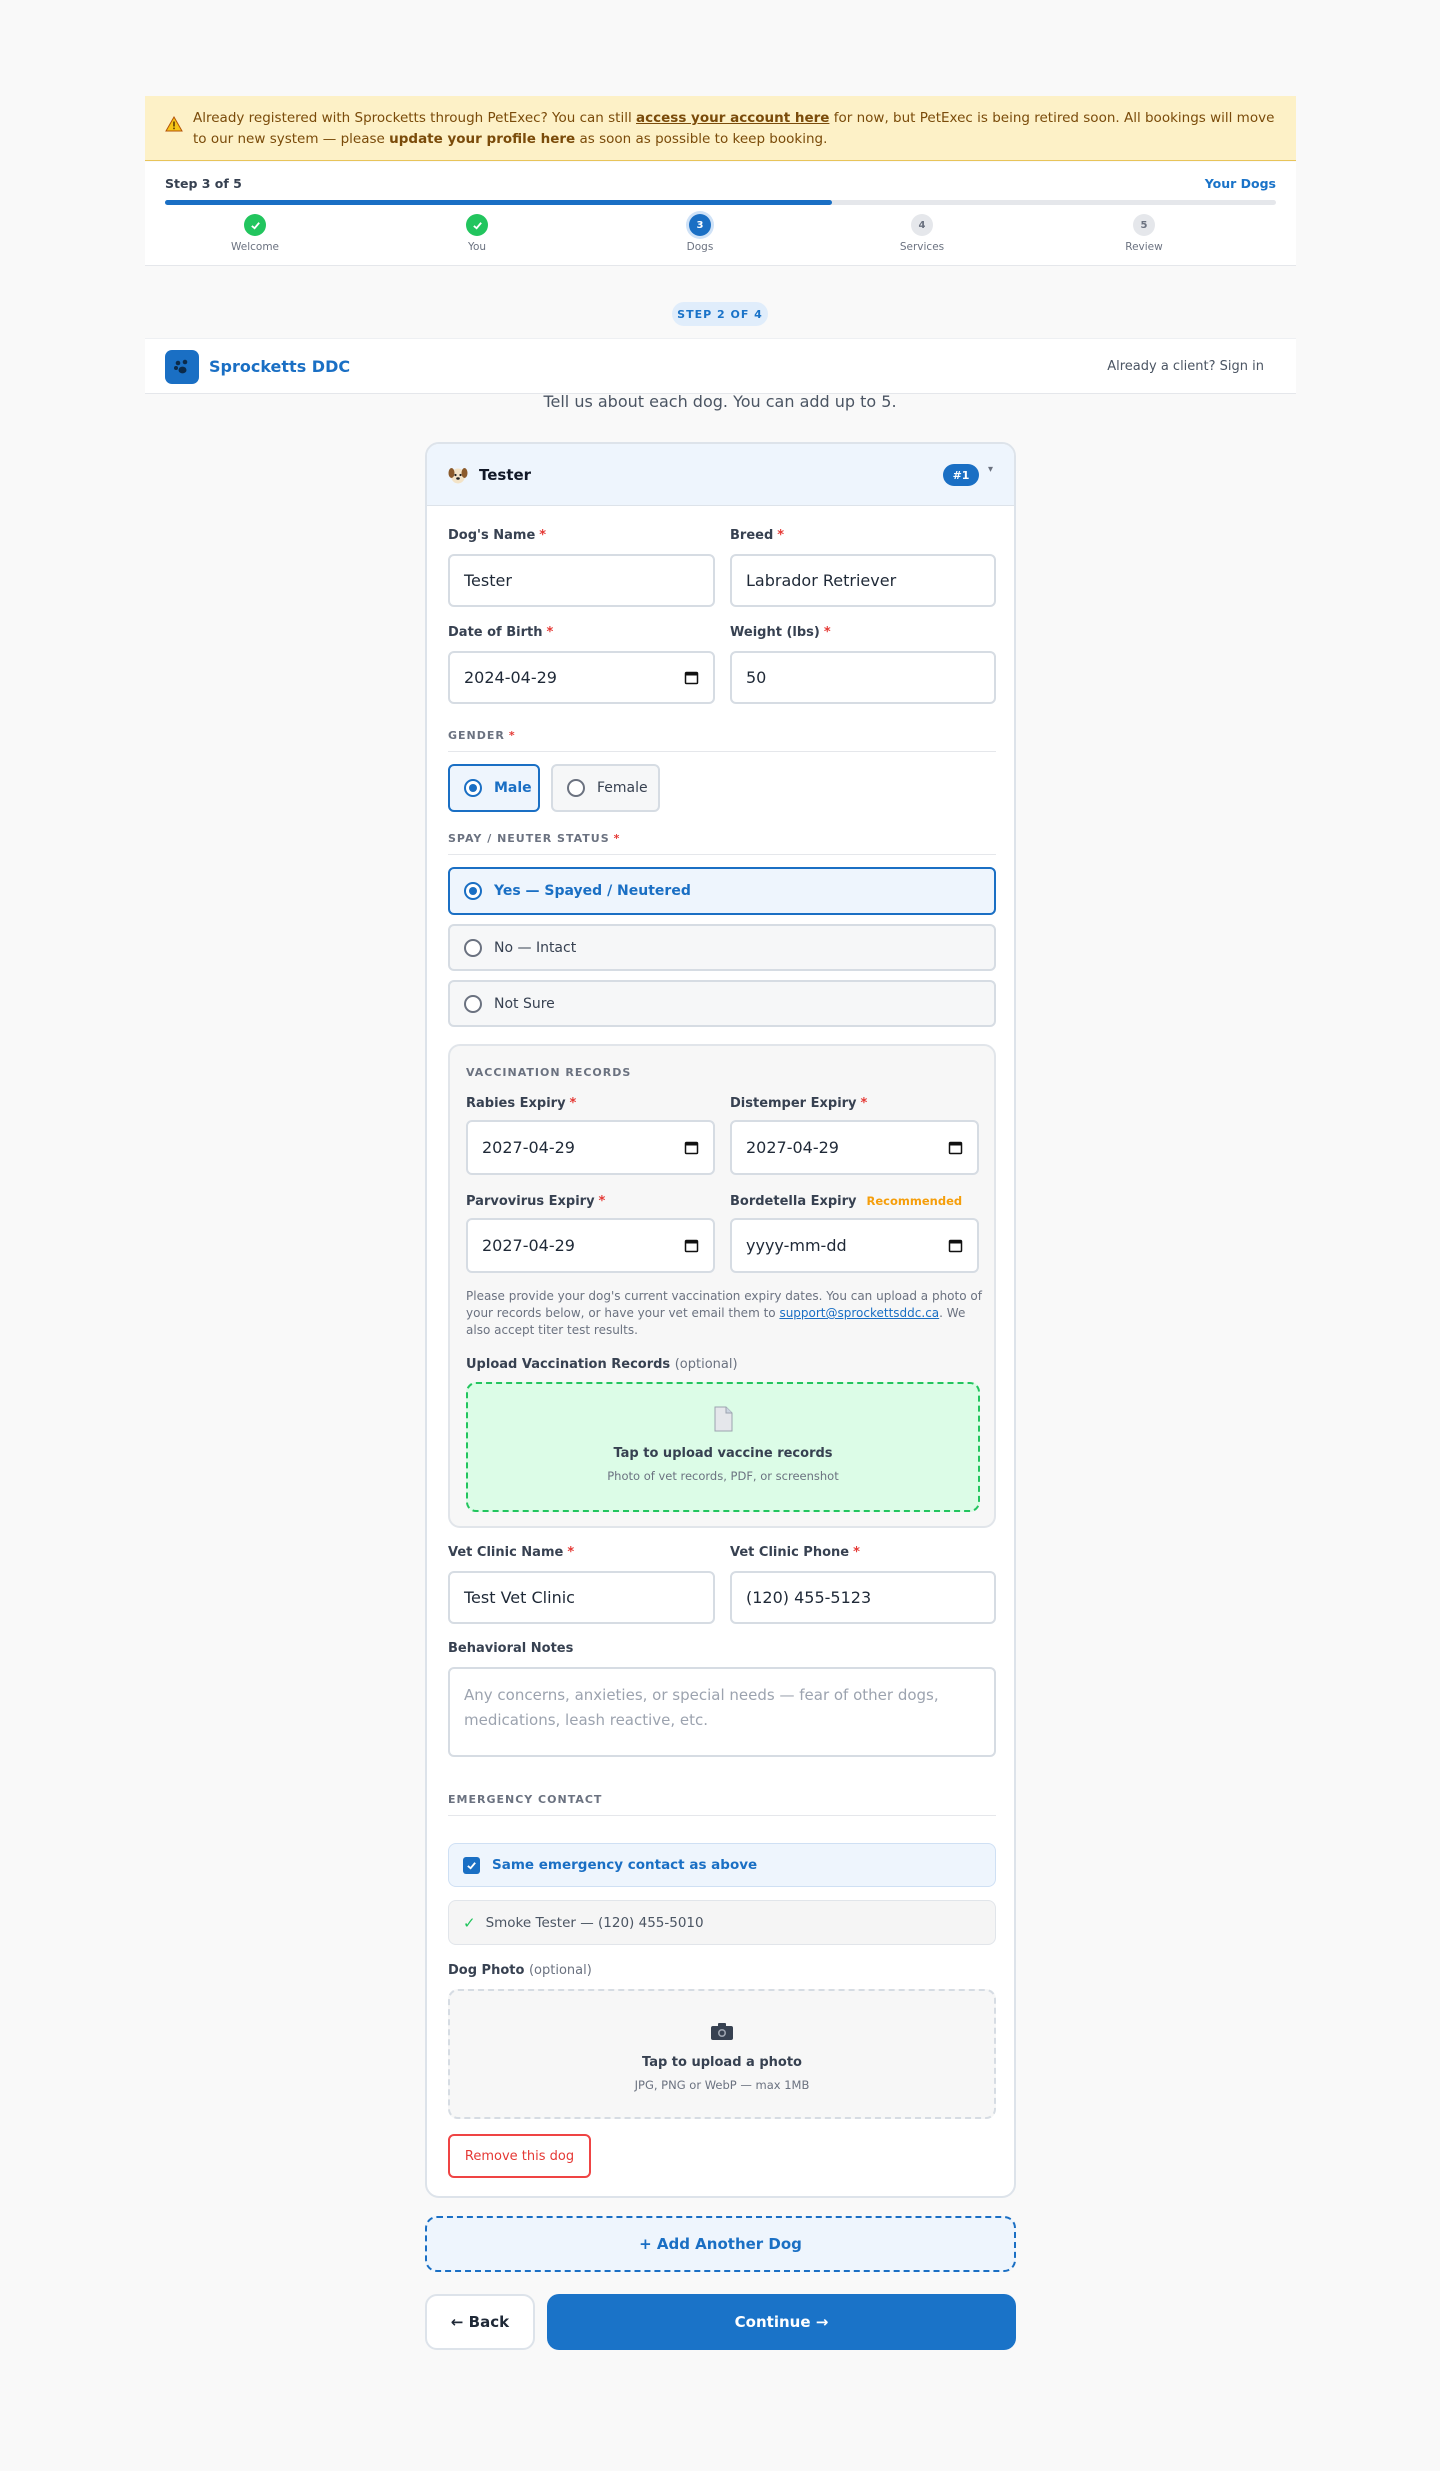 Image resolution: width=1440 pixels, height=2471 pixels. What do you see at coordinates (581, 1597) in the screenshot?
I see `vet-name-input: Test Vet Clinic` at bounding box center [581, 1597].